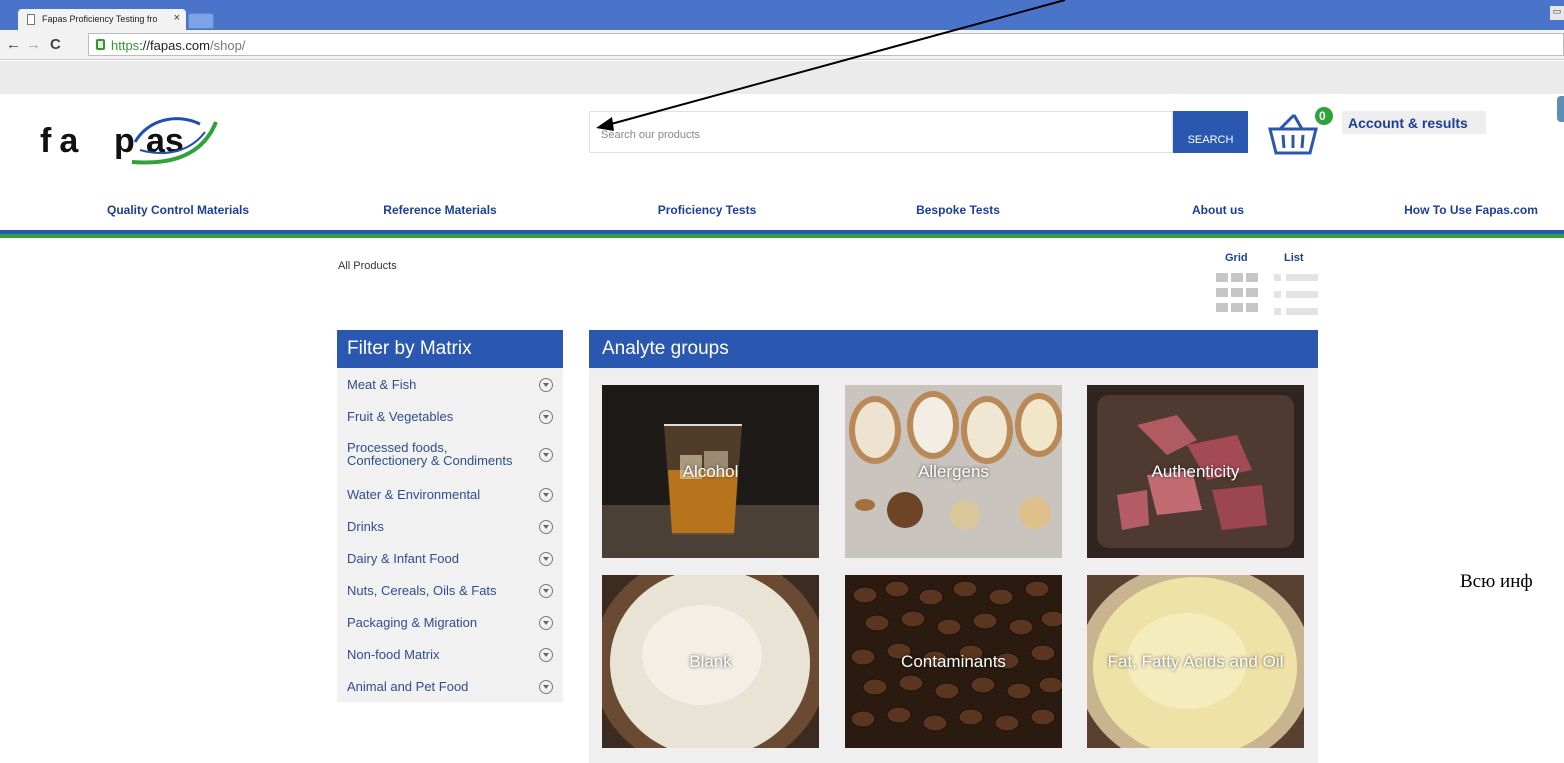 This screenshot has height=763, width=1564. Describe the element at coordinates (1238, 295) in the screenshot. I see `grid-view-icon` at that location.